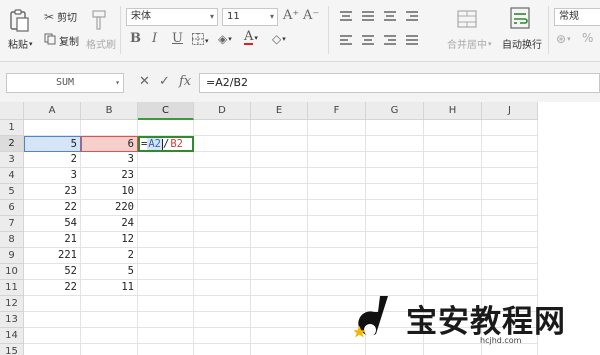  What do you see at coordinates (453, 176) in the screenshot?
I see `cell-h4` at bounding box center [453, 176].